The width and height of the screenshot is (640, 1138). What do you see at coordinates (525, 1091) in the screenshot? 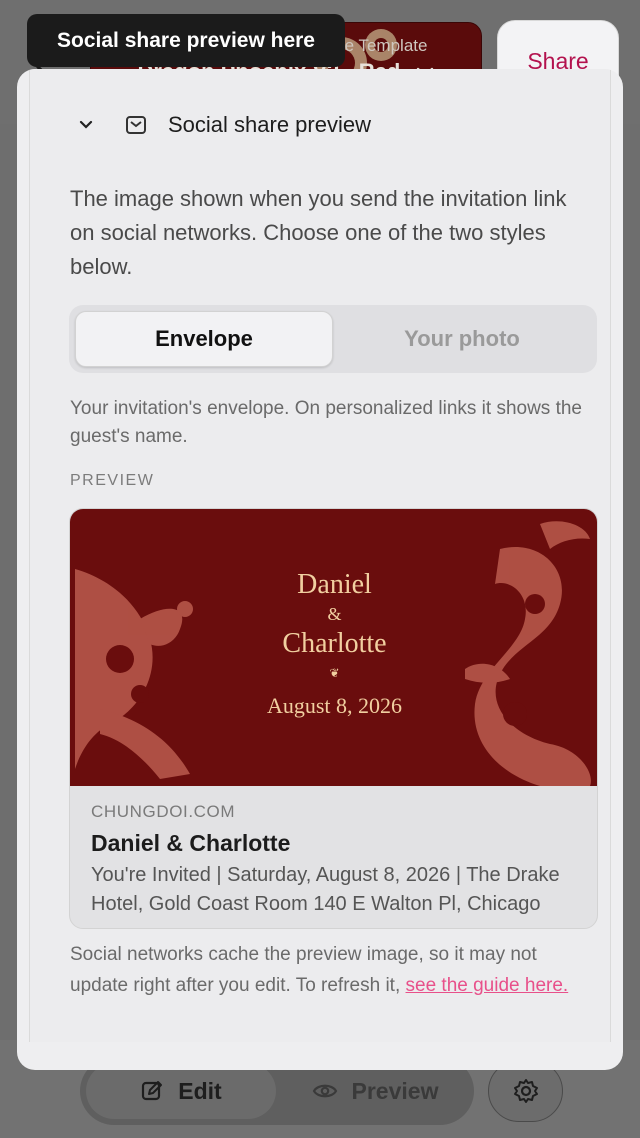
I see `gear-icon` at bounding box center [525, 1091].